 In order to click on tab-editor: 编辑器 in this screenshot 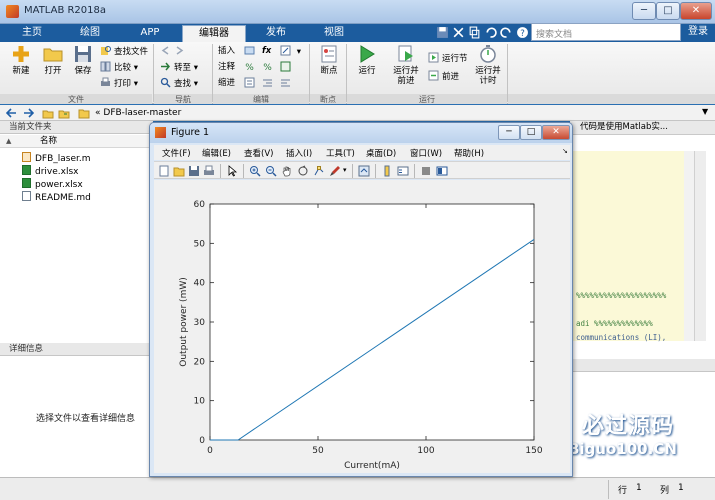, I will do `click(214, 33)`.